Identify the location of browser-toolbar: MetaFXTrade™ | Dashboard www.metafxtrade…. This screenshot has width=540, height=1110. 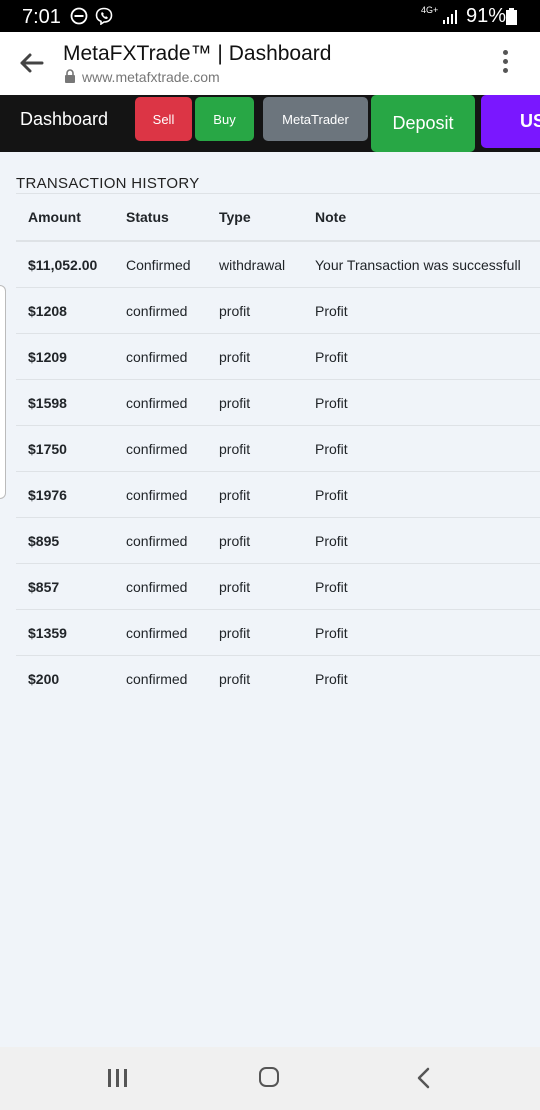
(270, 64).